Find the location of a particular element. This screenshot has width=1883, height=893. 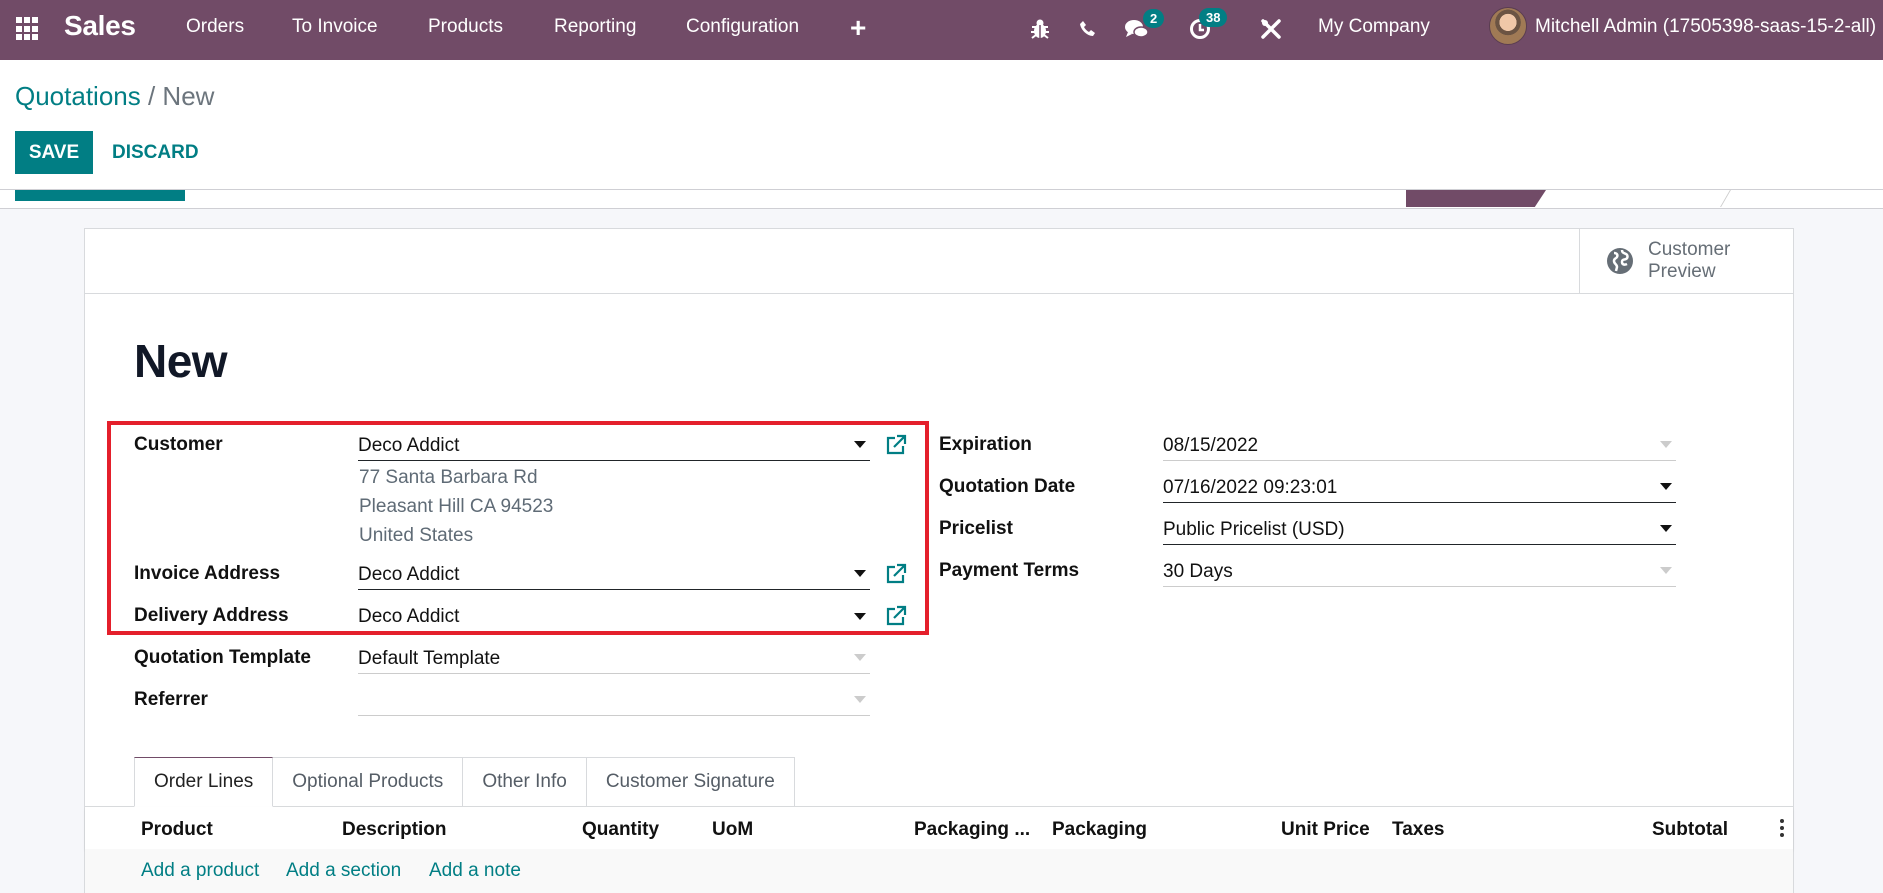

statusbar-action-button is located at coordinates (100, 195).